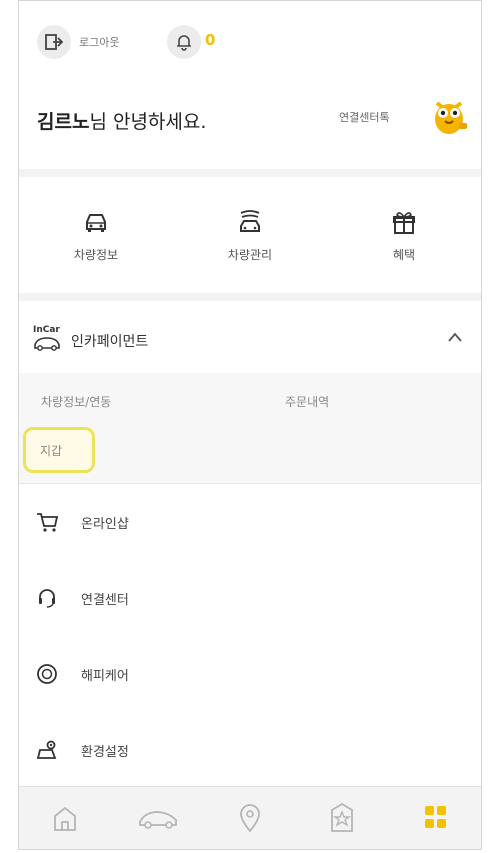 The width and height of the screenshot is (488, 853). What do you see at coordinates (105, 524) in the screenshot?
I see `menu-label: 온라인샵` at bounding box center [105, 524].